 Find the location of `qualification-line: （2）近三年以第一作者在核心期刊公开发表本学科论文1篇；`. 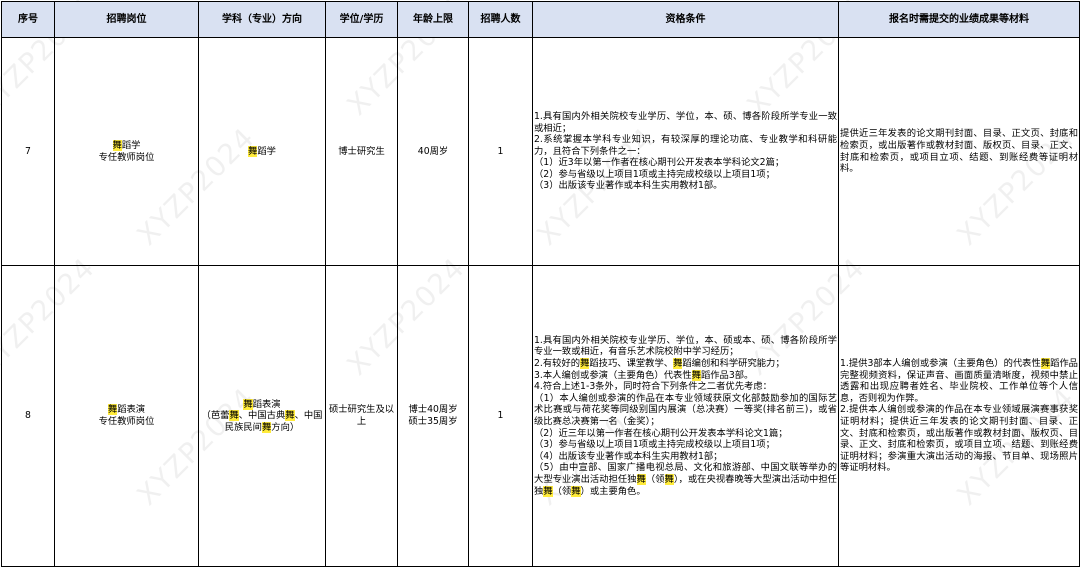

qualification-line: （2）近三年以第一作者在核心期刊公开发表本学科论文1篇； is located at coordinates (661, 433).